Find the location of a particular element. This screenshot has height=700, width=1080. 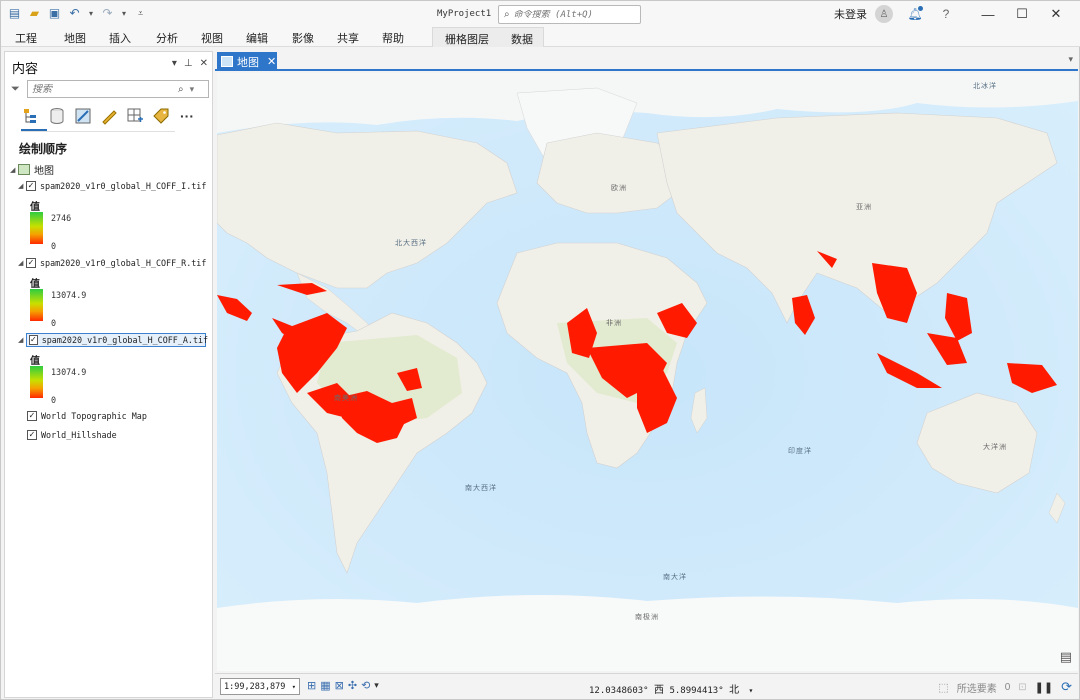

close-tab-icon: ✕ is located at coordinates (271, 61).